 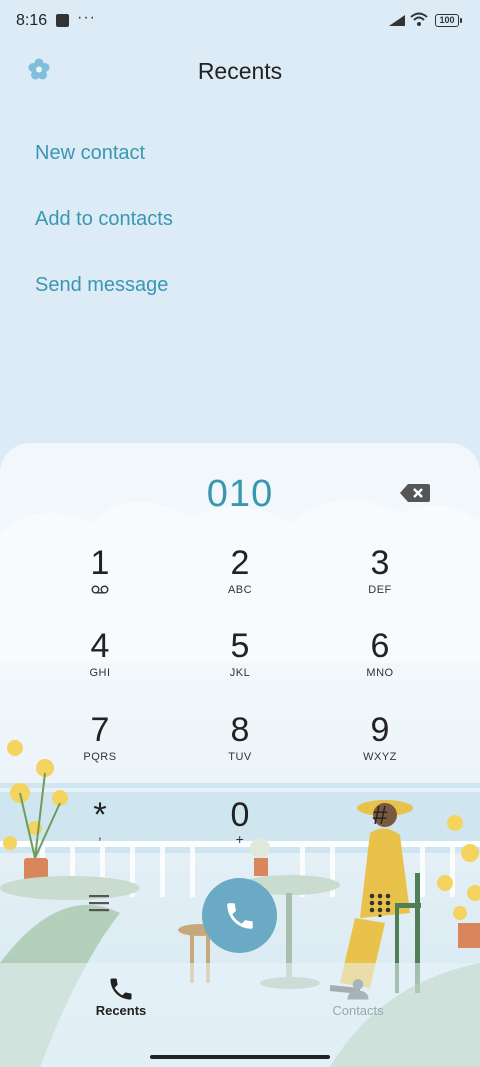 What do you see at coordinates (380, 730) in the screenshot?
I see `key-digit: 9` at bounding box center [380, 730].